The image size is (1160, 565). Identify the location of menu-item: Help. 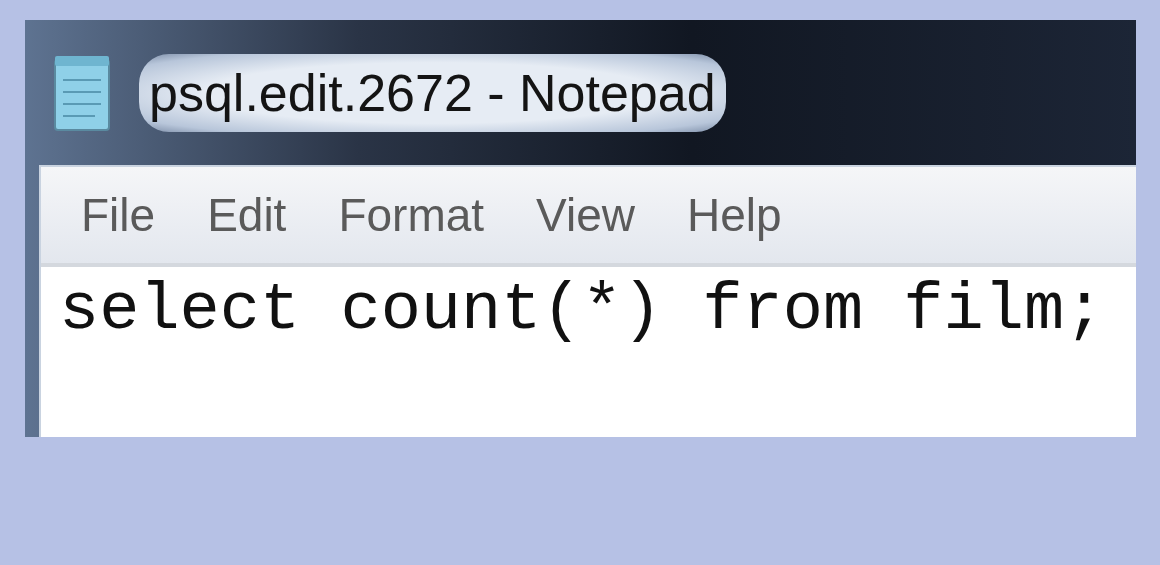
(734, 215).